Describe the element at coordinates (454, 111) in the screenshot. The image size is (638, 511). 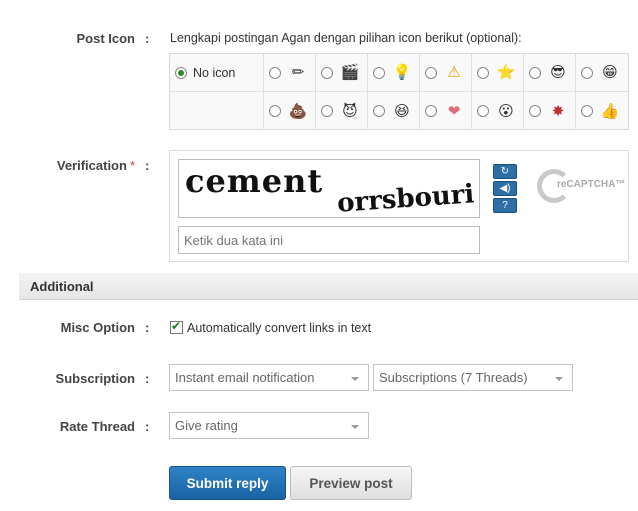
I see `heart-icon: ❤` at that location.